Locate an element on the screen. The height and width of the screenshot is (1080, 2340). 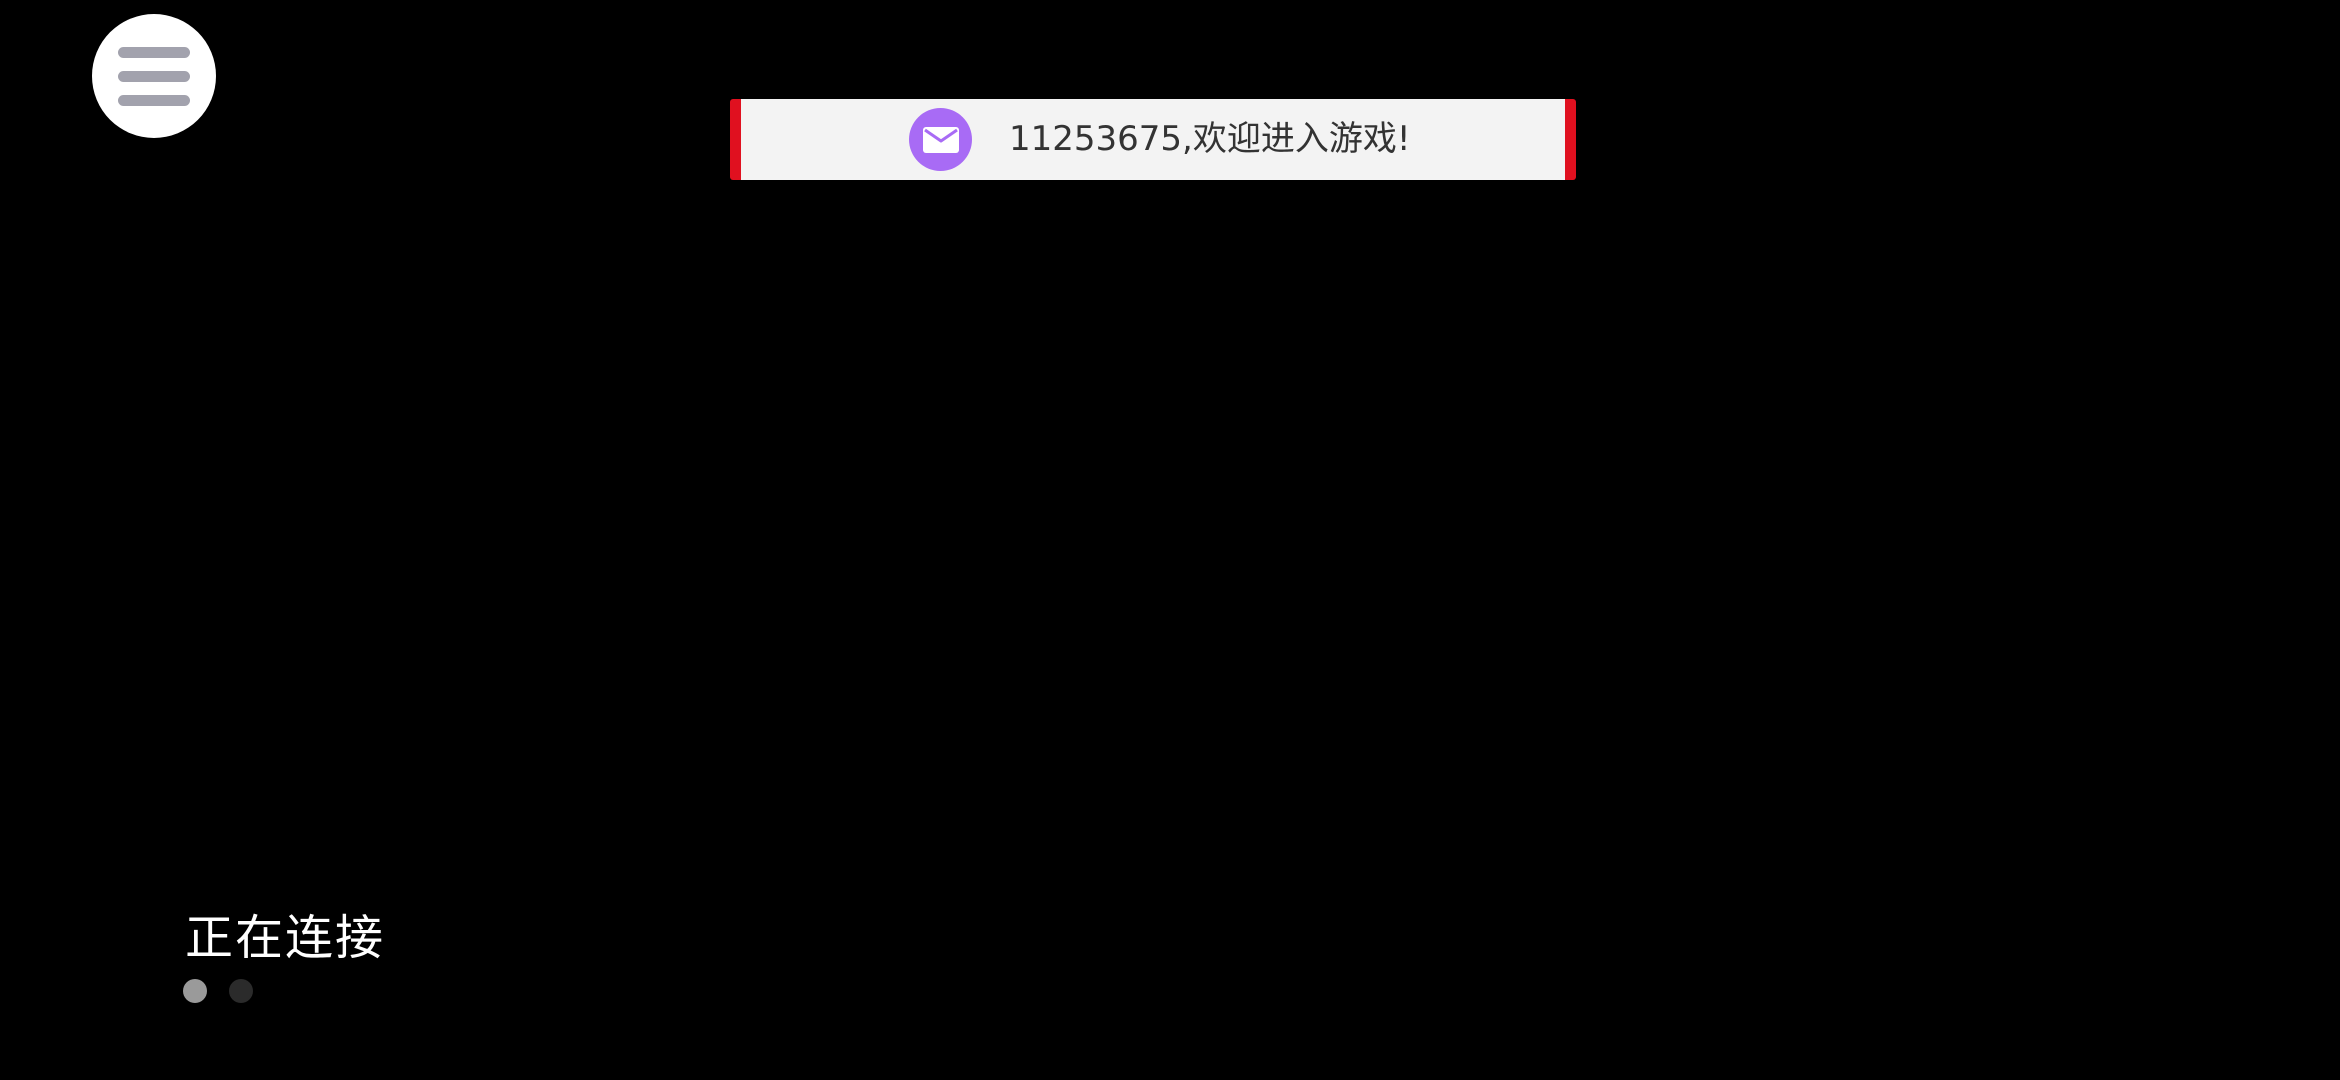
menu-bar-bottom is located at coordinates (154, 100).